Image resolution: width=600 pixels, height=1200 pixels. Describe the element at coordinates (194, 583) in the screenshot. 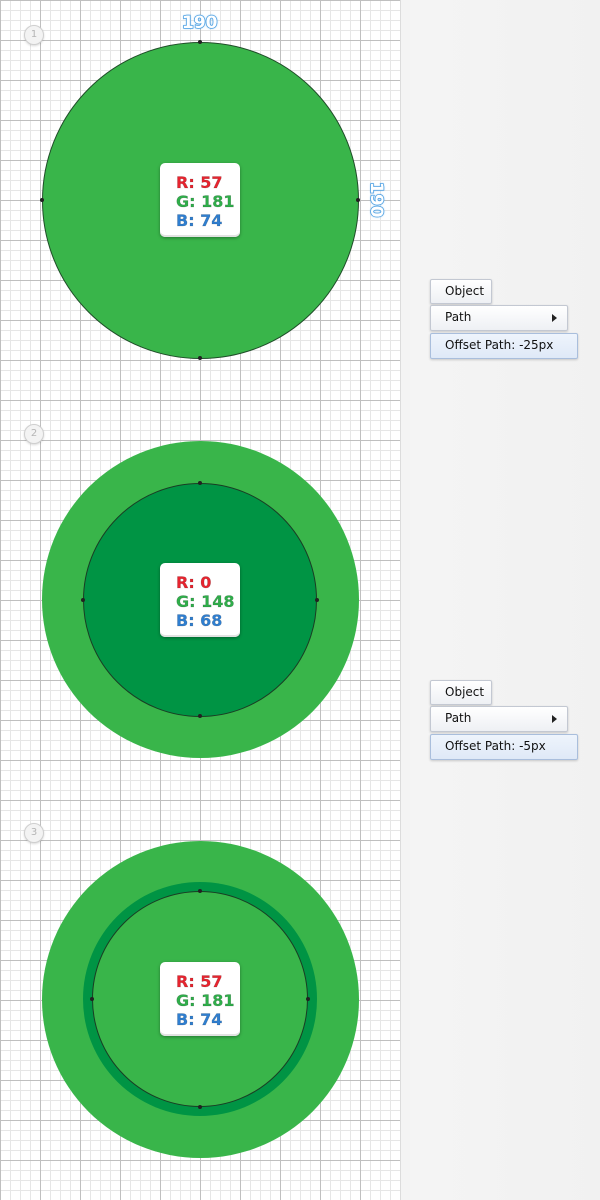

I see `red-value: R: 0` at that location.